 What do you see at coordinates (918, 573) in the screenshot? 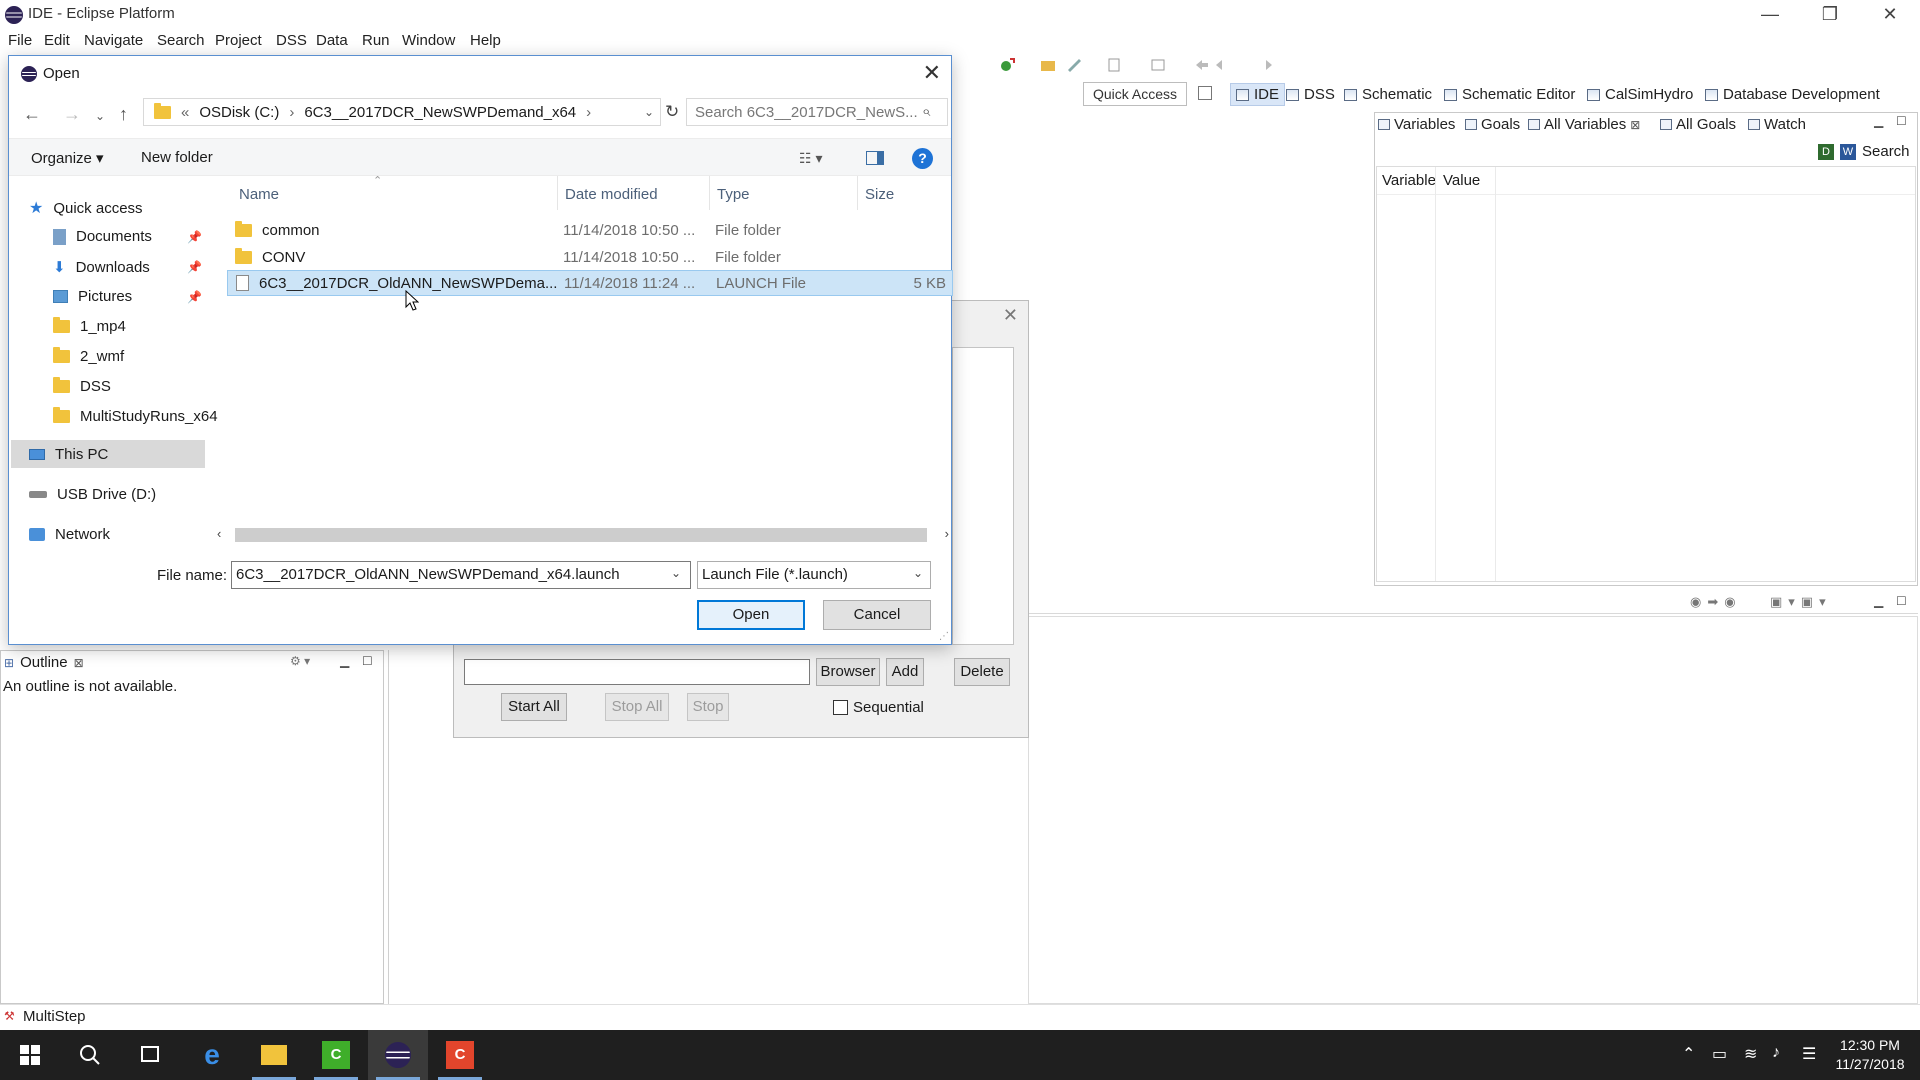
I see `file-type-dropdown-icon: ⌄` at bounding box center [918, 573].